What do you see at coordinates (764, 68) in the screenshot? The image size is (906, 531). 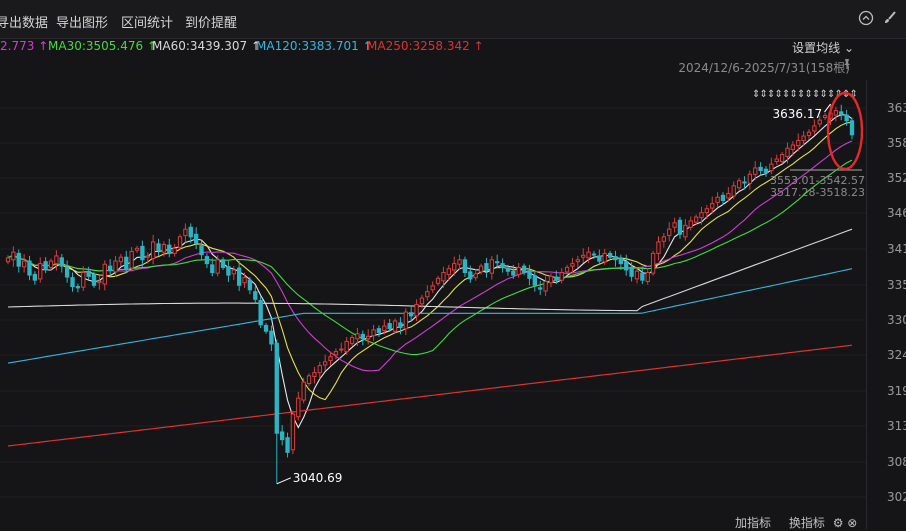 I see `range-label: 2024/12/6-2025/7/31(158根)` at bounding box center [764, 68].